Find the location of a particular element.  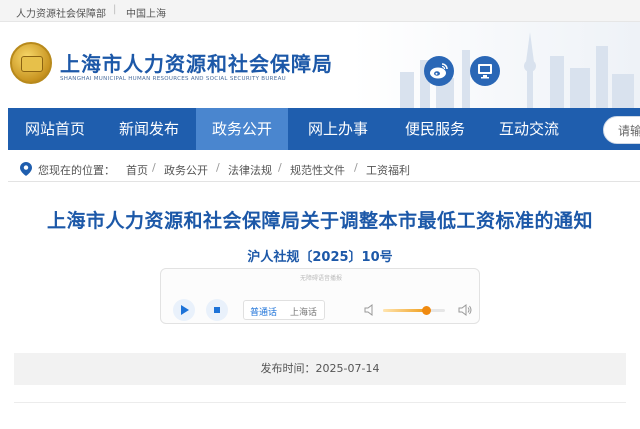

document-number: 沪人社规〔2025〕10号 is located at coordinates (320, 257).